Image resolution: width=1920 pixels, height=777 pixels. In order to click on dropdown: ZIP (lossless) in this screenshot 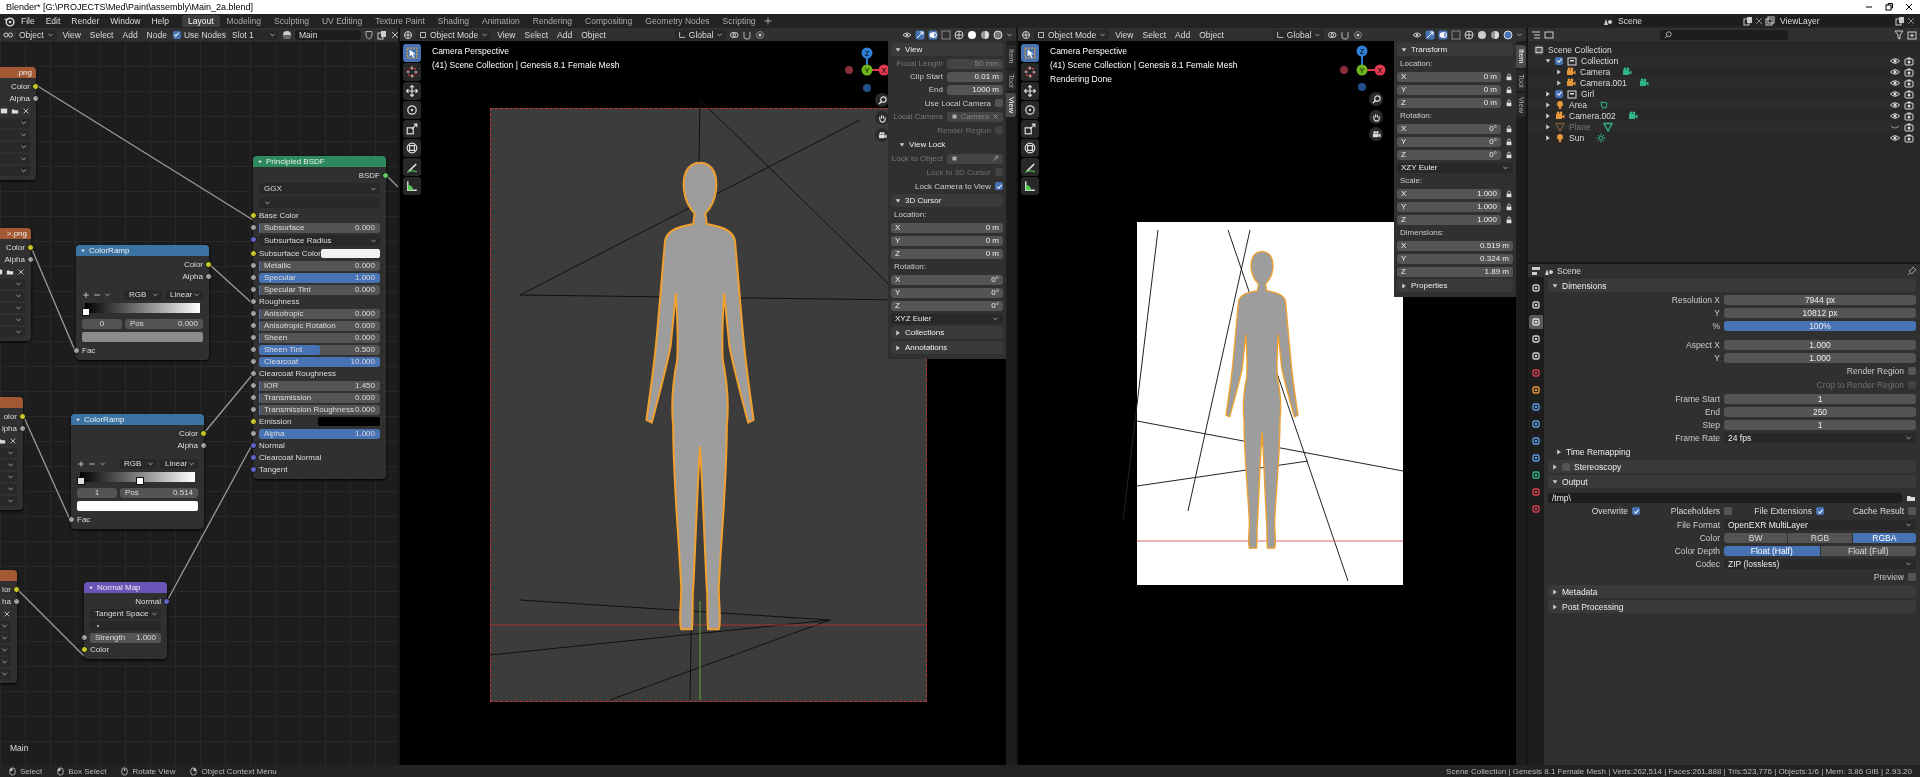, I will do `click(1820, 563)`.